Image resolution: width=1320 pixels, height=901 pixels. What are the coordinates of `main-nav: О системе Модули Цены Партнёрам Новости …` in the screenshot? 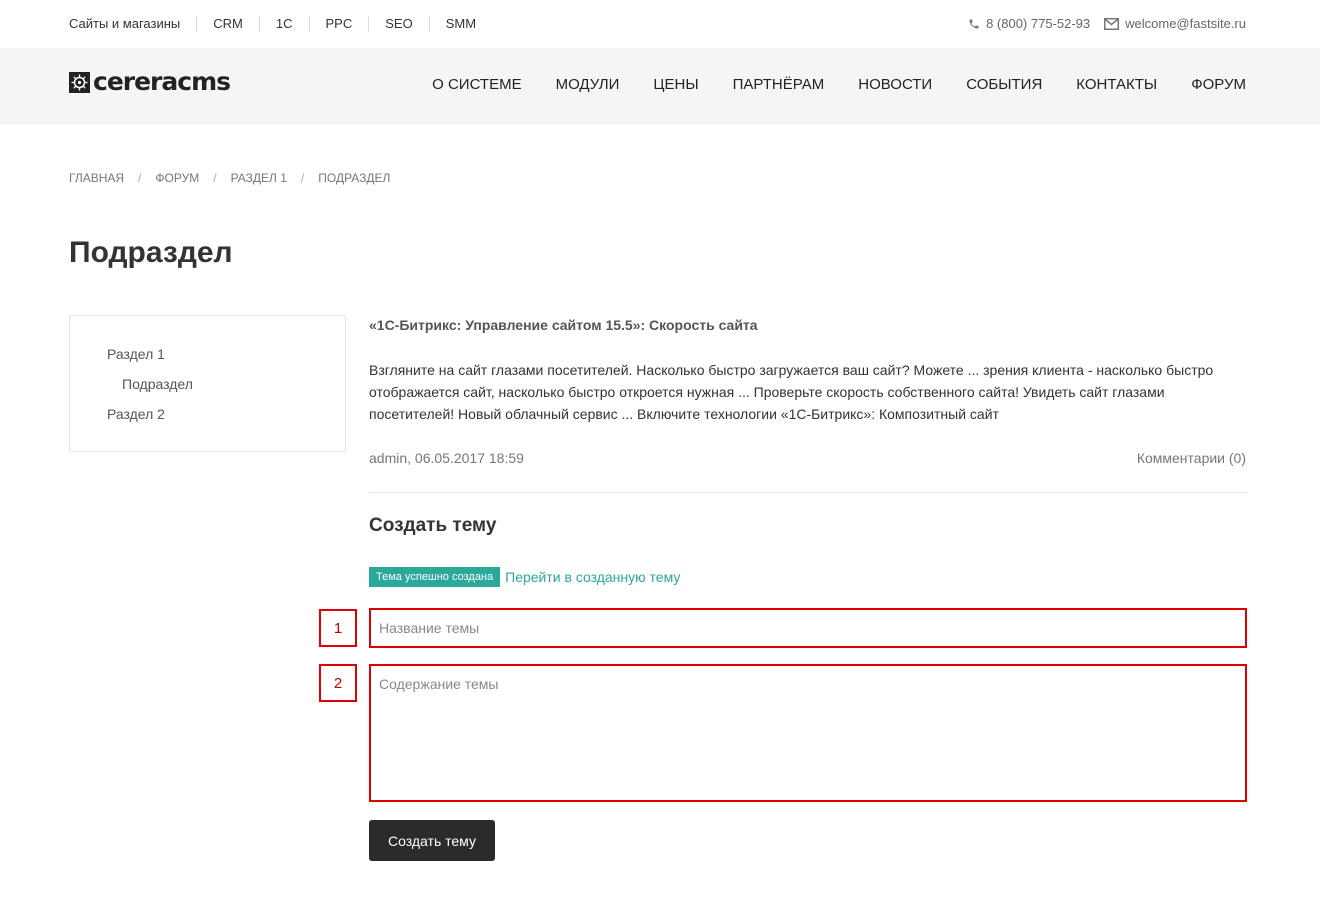 It's located at (822, 84).